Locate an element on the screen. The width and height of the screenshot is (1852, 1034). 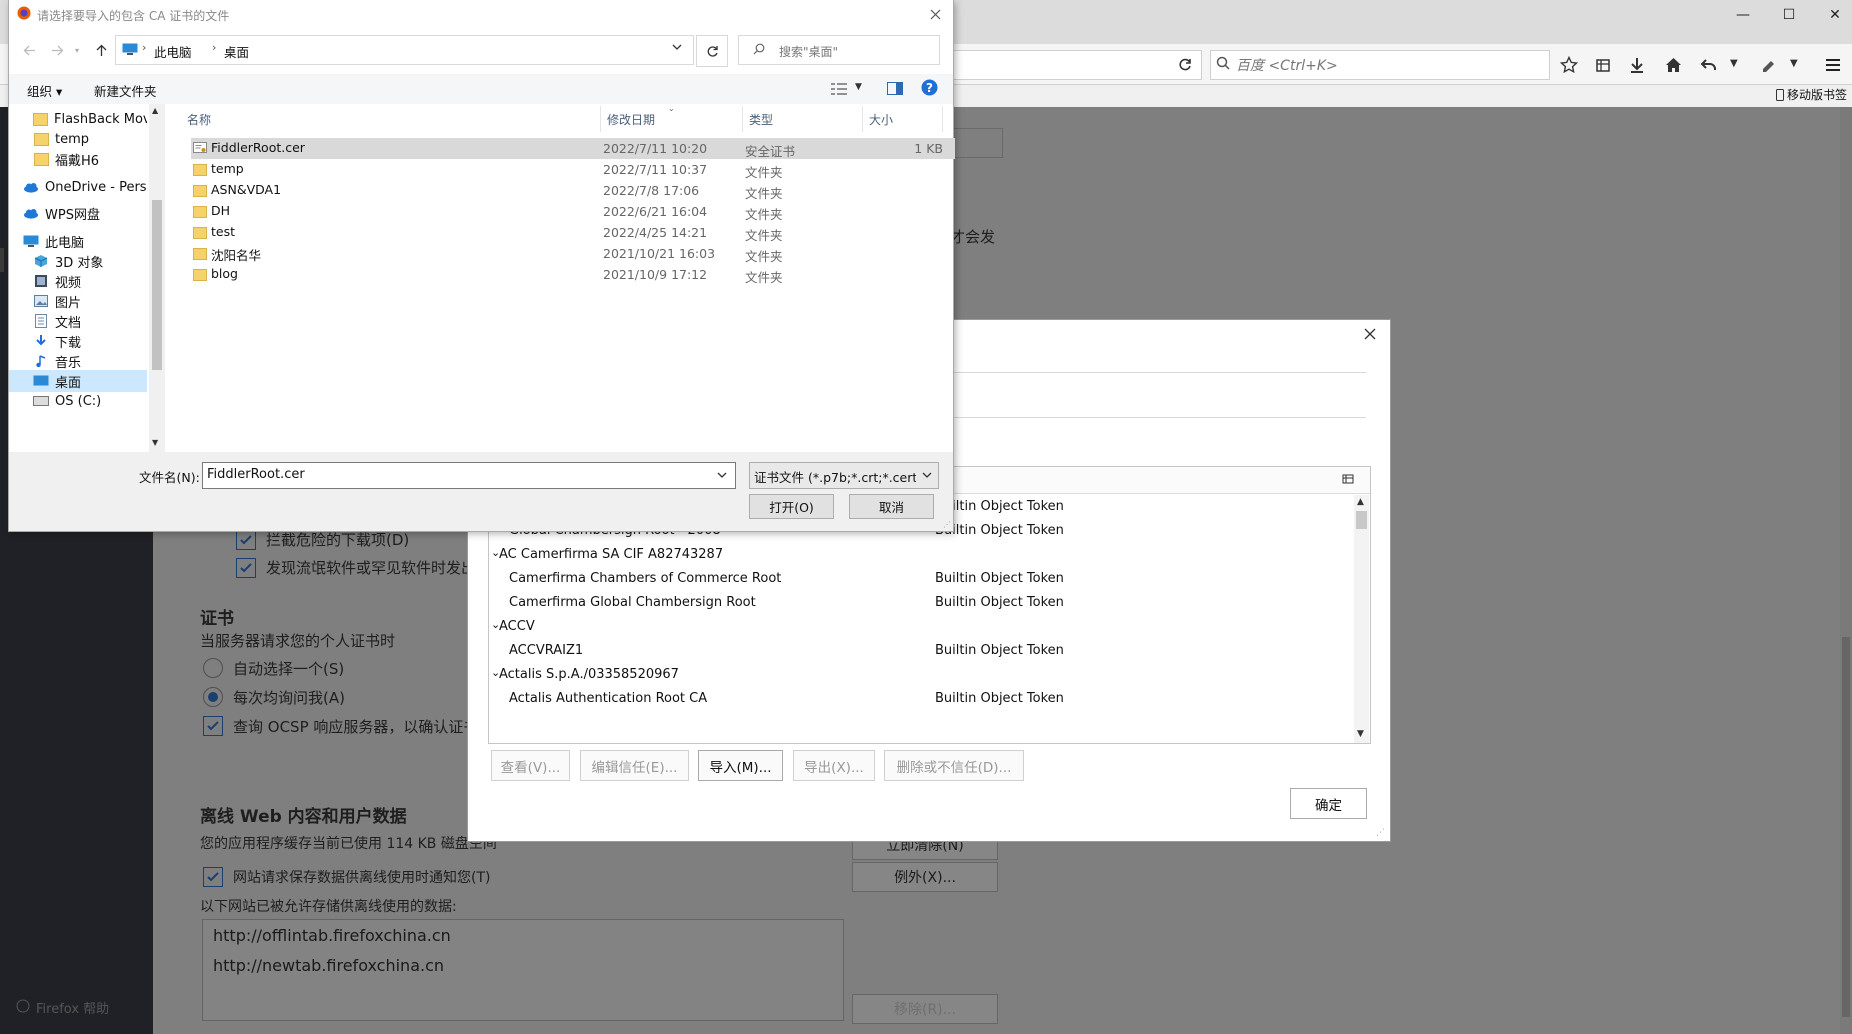
file-row: test 2022/4/25 14:21 文件夹 is located at coordinates (573, 232).